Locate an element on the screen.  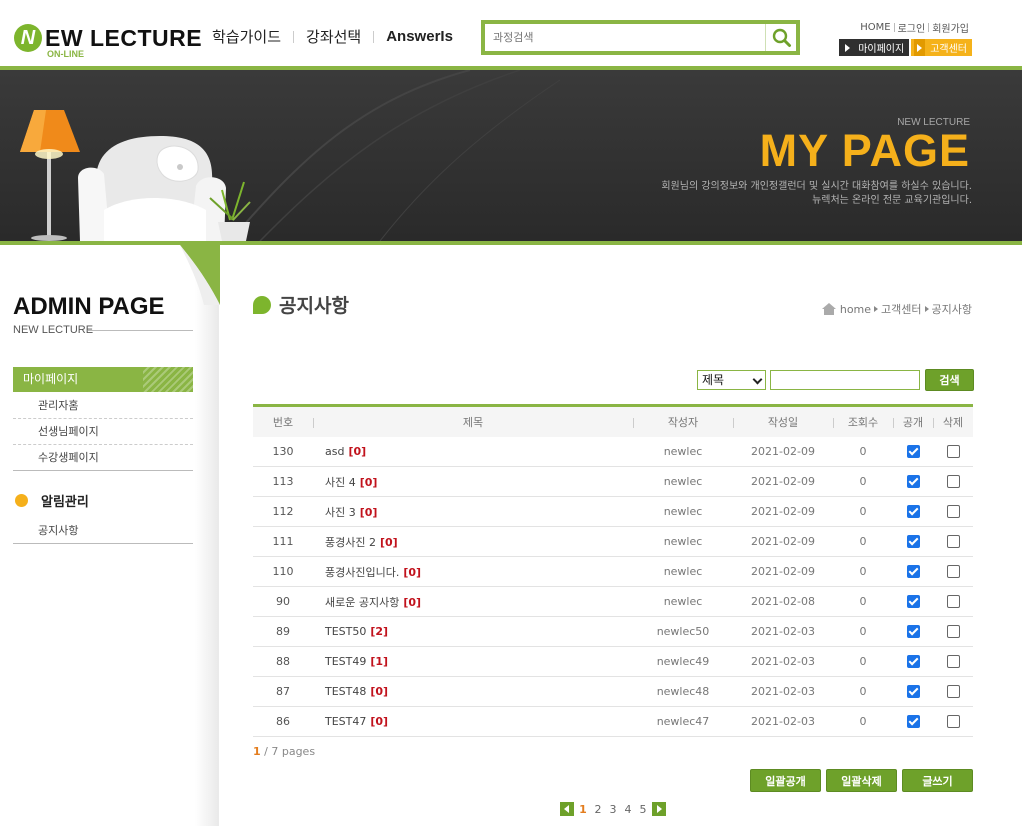
row-title-link: TEST50 is located at coordinates (345, 631).